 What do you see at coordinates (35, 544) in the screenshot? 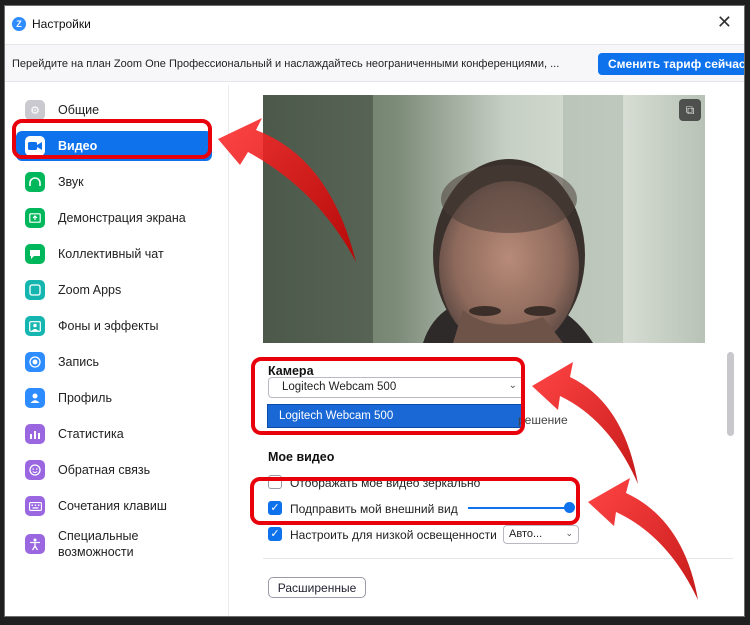
I see `accessibility-icon` at bounding box center [35, 544].